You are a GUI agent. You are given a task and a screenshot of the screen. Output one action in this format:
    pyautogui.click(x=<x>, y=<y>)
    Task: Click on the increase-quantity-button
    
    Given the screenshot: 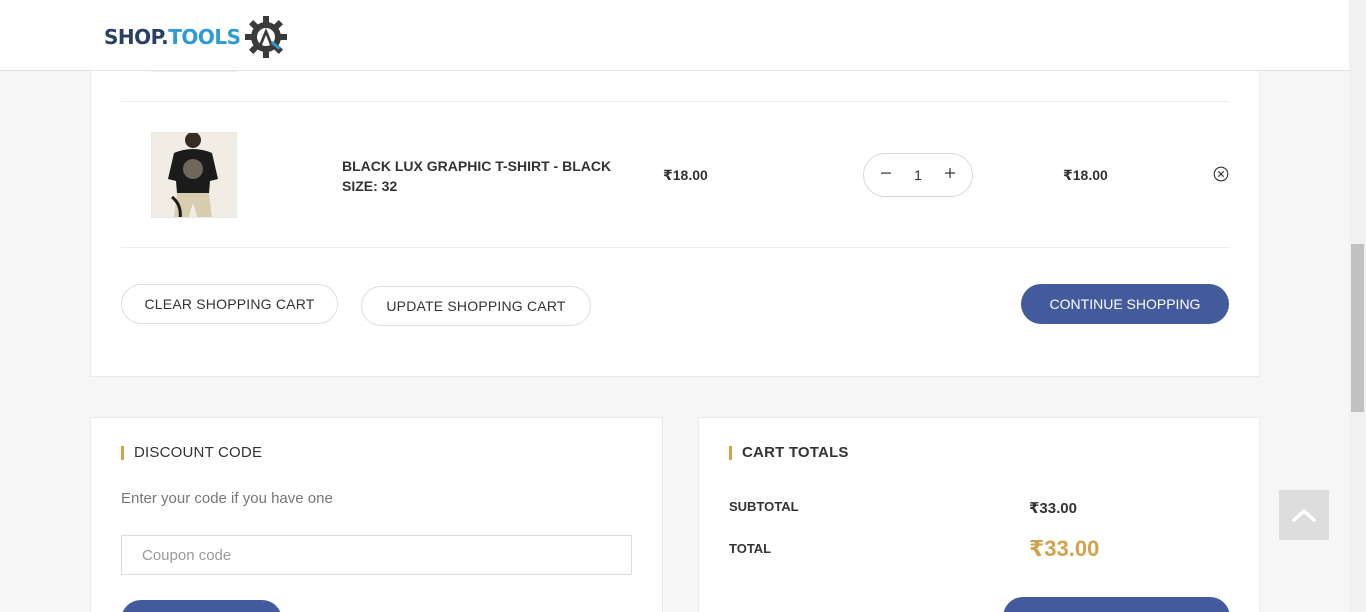 What is the action you would take?
    pyautogui.click(x=950, y=175)
    